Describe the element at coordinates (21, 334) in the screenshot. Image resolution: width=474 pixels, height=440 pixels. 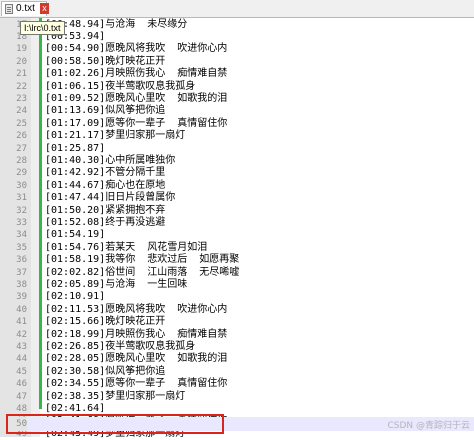
I see `line-number: 42` at that location.